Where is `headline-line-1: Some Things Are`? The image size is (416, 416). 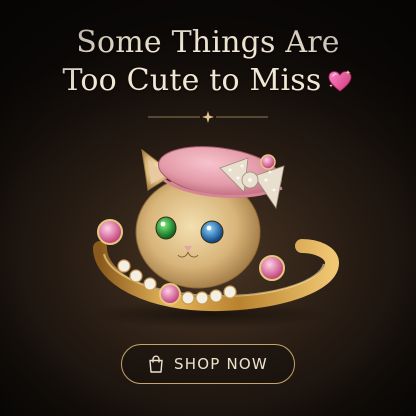 headline-line-1: Some Things Are is located at coordinates (208, 42).